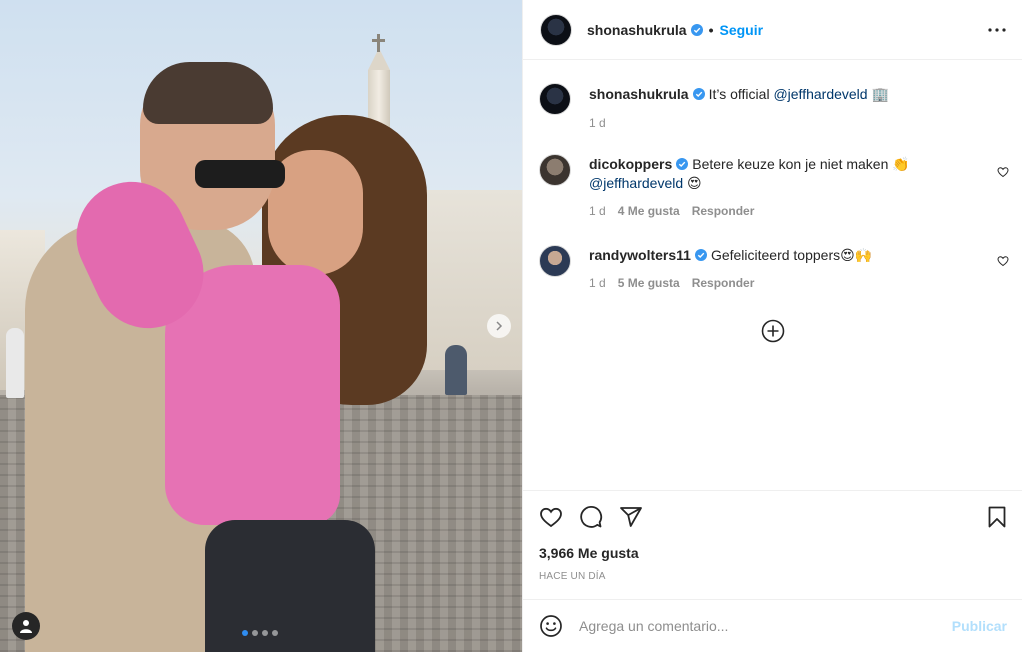 The width and height of the screenshot is (1022, 652). What do you see at coordinates (240, 174) in the screenshot?
I see `photo-sunglasses` at bounding box center [240, 174].